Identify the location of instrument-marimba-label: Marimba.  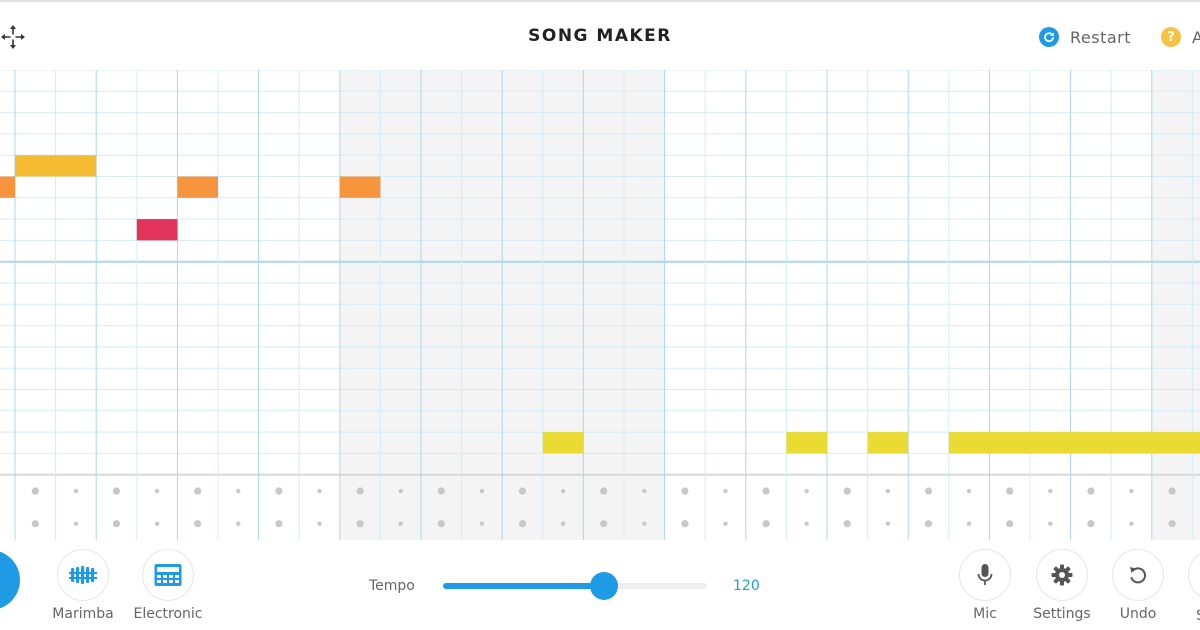
(83, 614).